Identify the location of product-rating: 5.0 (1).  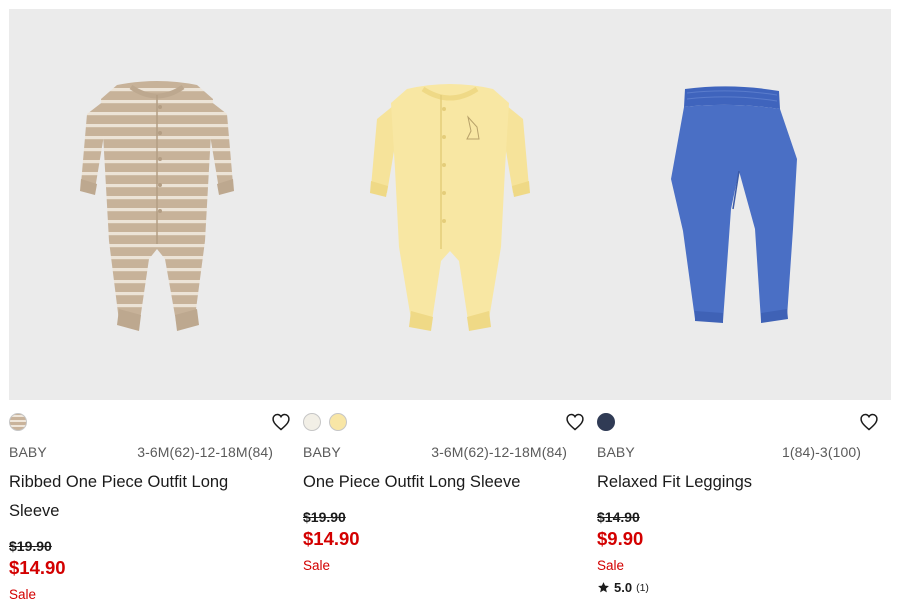
(623, 587).